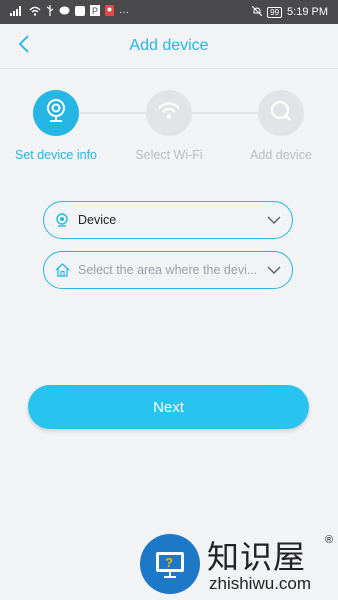 The image size is (338, 600). I want to click on parking-icon: P, so click(95, 12).